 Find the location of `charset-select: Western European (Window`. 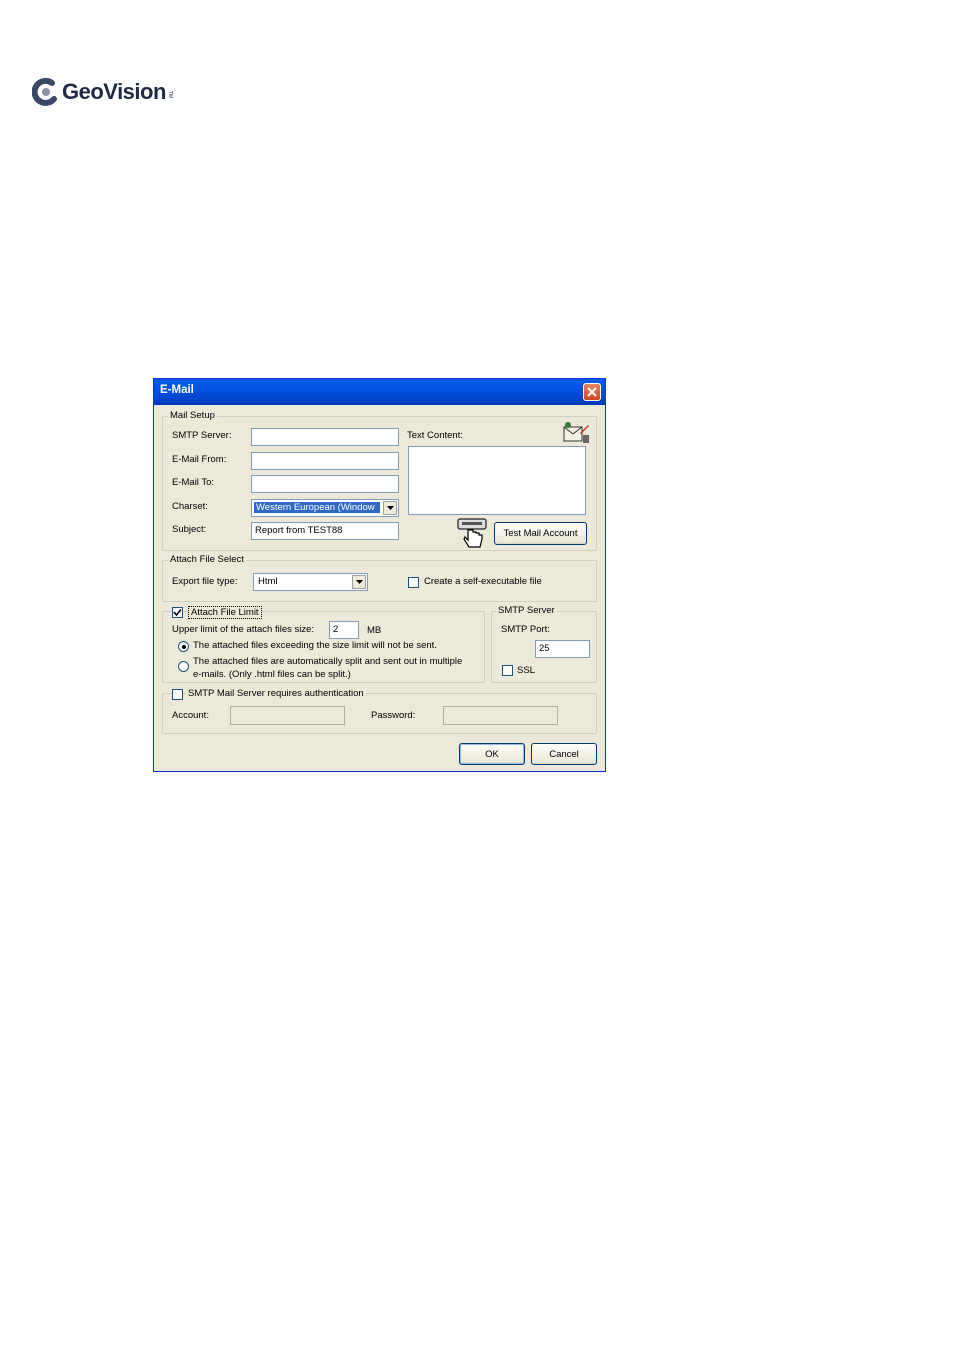

charset-select: Western European (Window is located at coordinates (325, 508).